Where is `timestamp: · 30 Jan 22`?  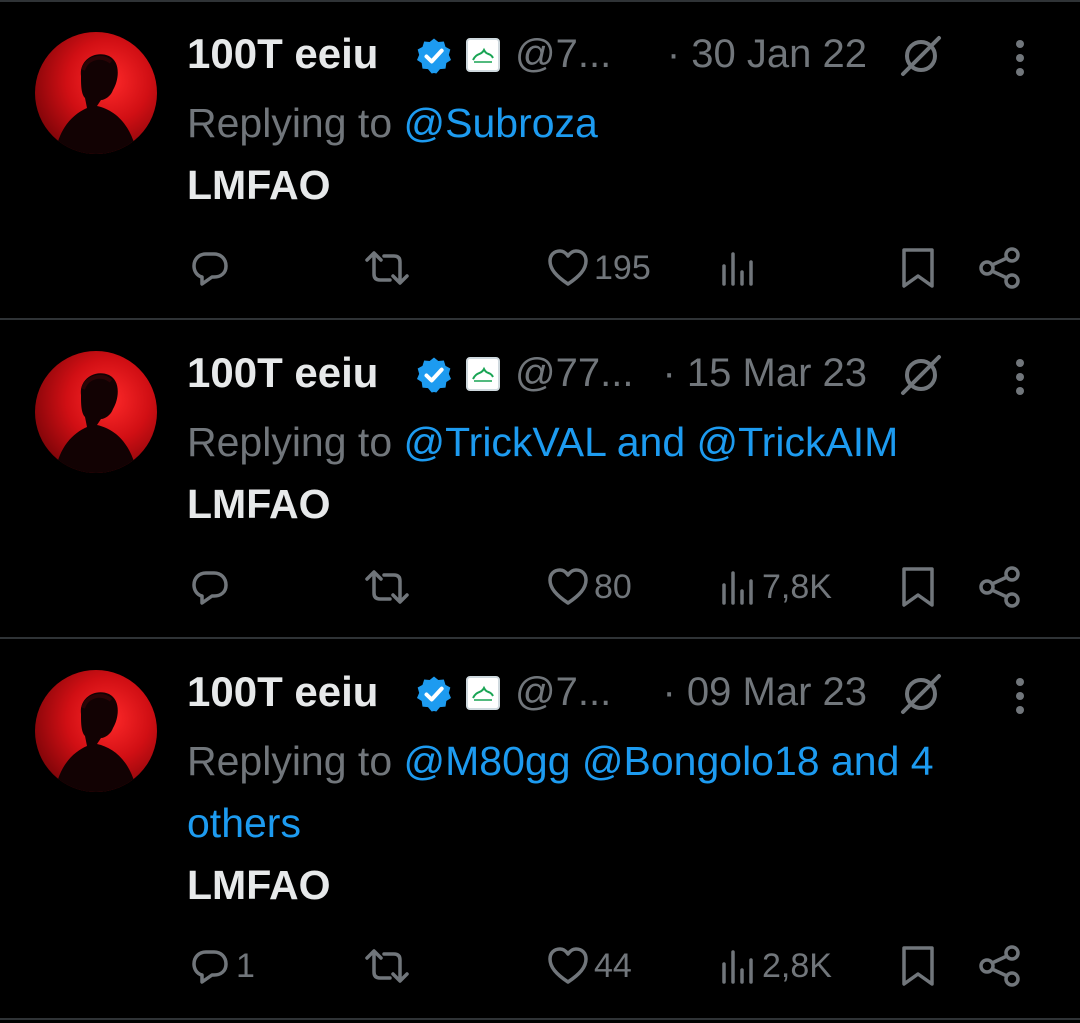
timestamp: · 30 Jan 22 is located at coordinates (767, 54).